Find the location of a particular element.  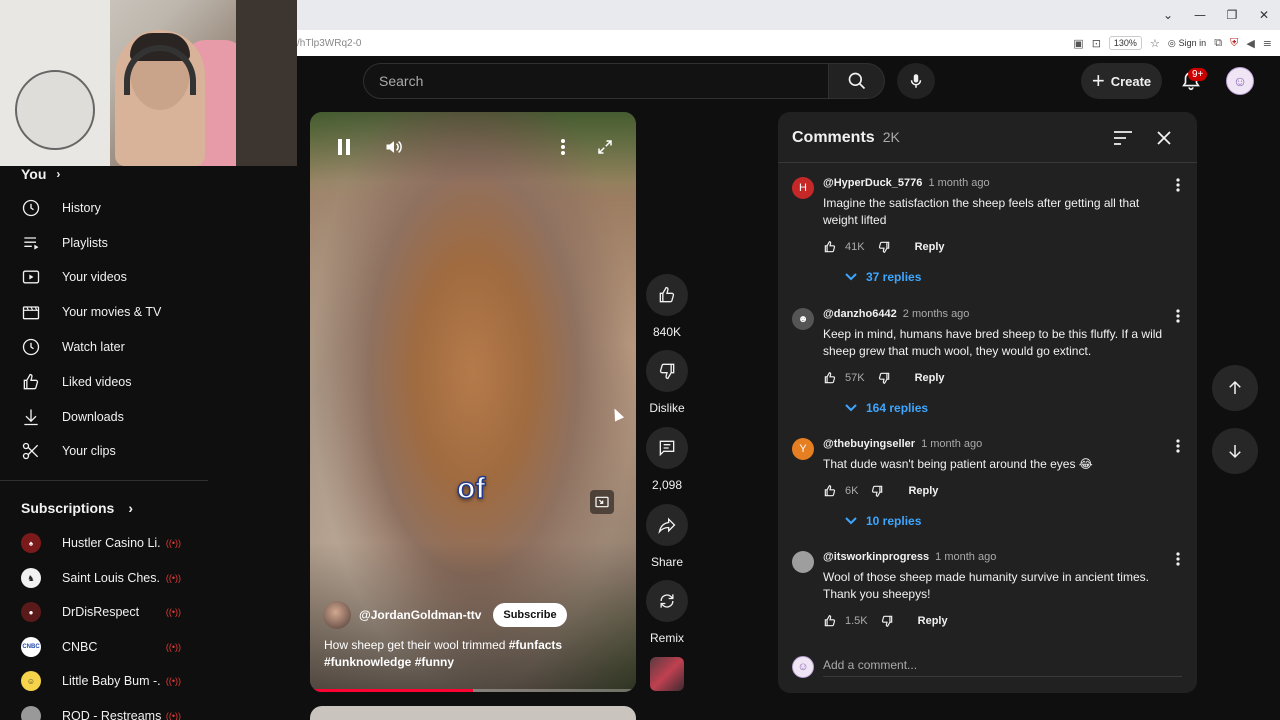

pause-button is located at coordinates (344, 147).